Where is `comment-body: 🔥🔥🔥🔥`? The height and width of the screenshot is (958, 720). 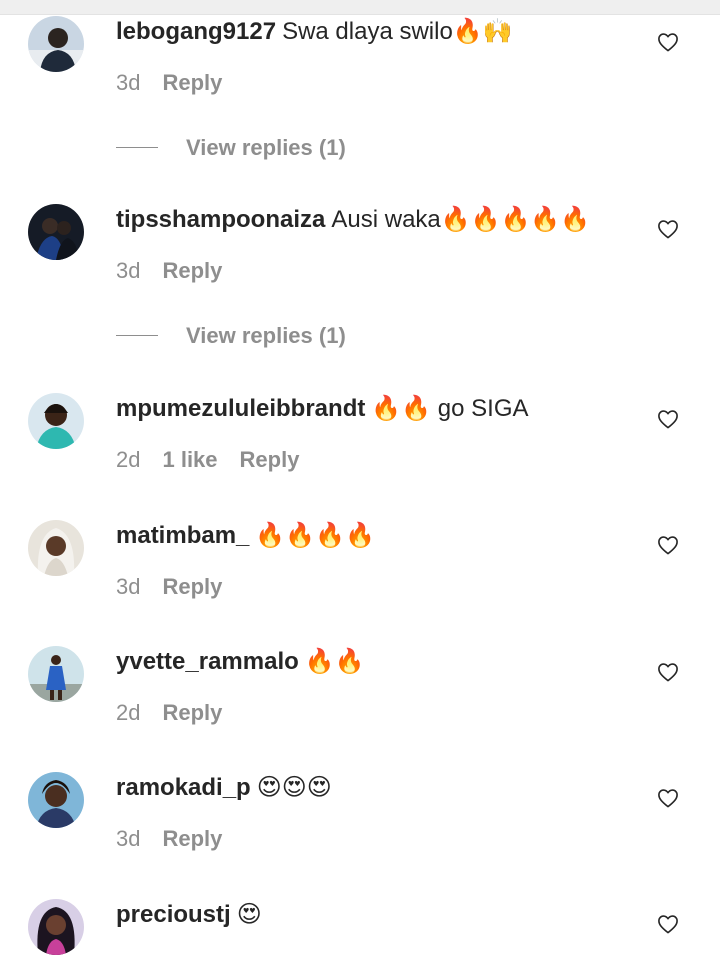
comment-body: 🔥🔥🔥🔥 is located at coordinates (315, 535).